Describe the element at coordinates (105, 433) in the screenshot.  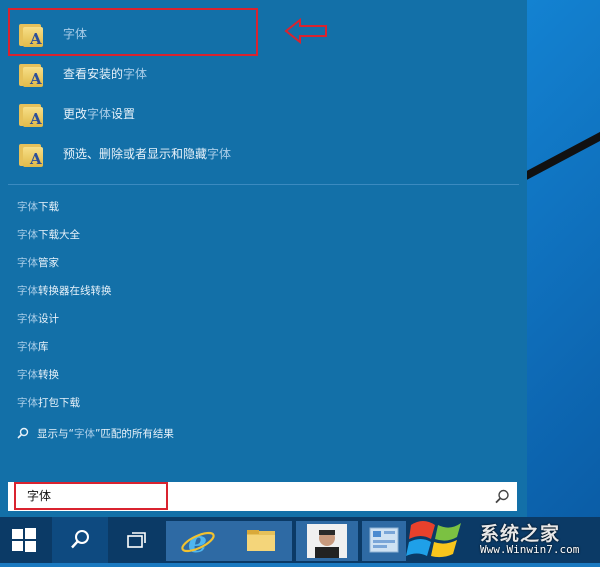
I see `show-all-results-label: 显示与“字体”匹配的所有结果` at that location.